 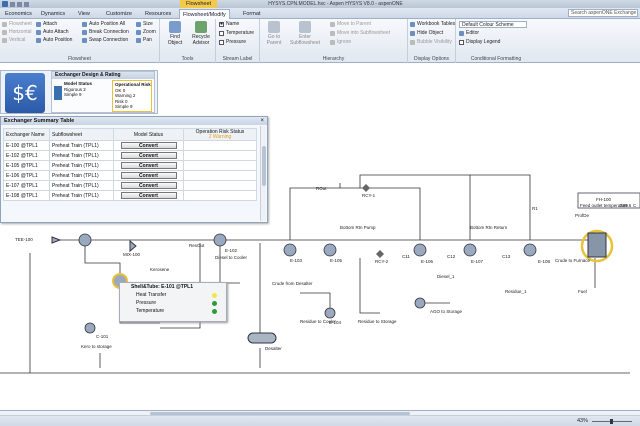 What do you see at coordinates (81, 134) in the screenshot?
I see `col-subflowsheet: Subflowsheet` at bounding box center [81, 134].